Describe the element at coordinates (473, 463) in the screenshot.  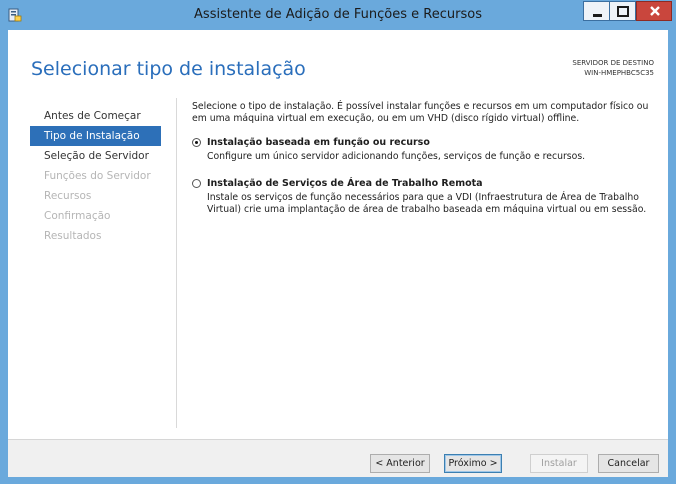
I see `next-button: Próximo >` at that location.